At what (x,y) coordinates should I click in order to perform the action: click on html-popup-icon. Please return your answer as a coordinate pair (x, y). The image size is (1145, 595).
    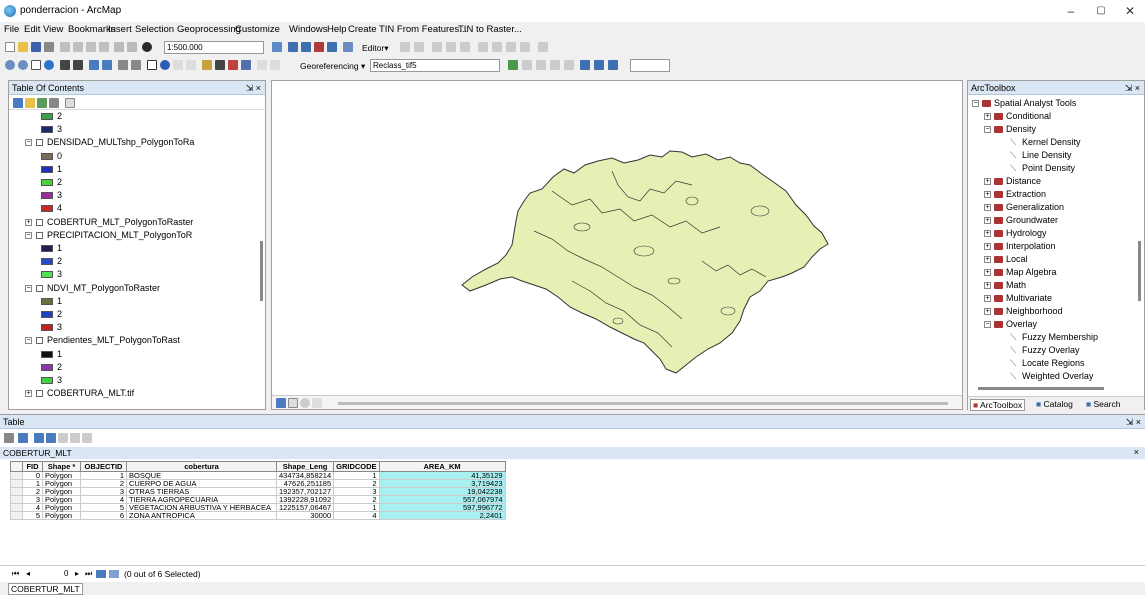
    Looking at the image, I should click on (191, 65).